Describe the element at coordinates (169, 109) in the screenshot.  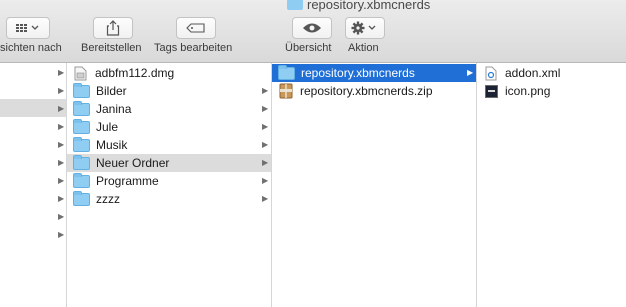
I see `list-item: Janina` at that location.